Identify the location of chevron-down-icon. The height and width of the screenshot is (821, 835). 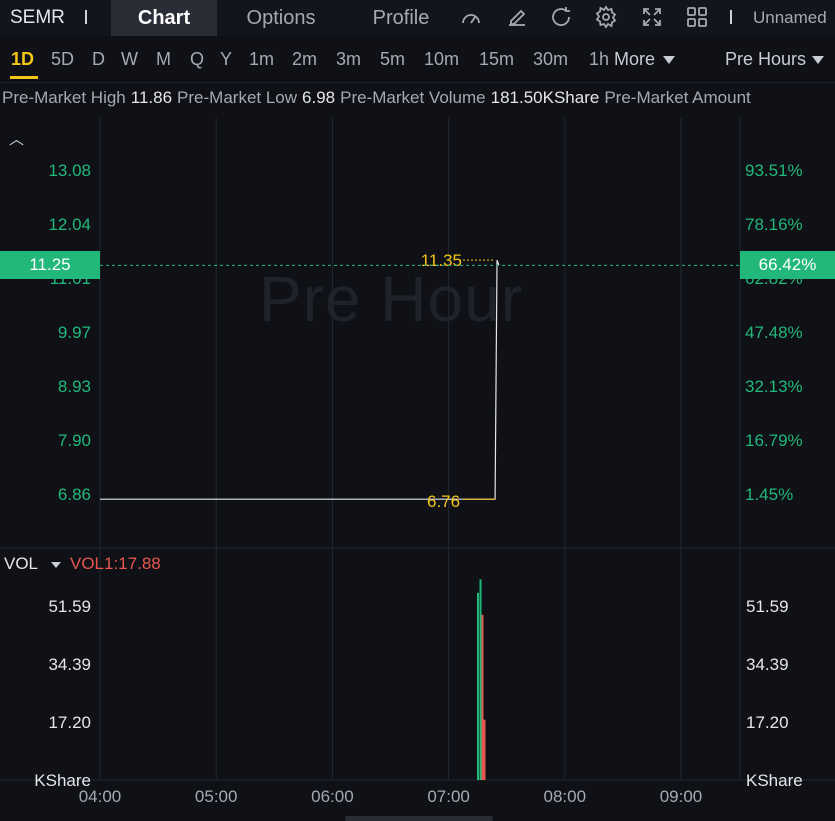
(56, 565).